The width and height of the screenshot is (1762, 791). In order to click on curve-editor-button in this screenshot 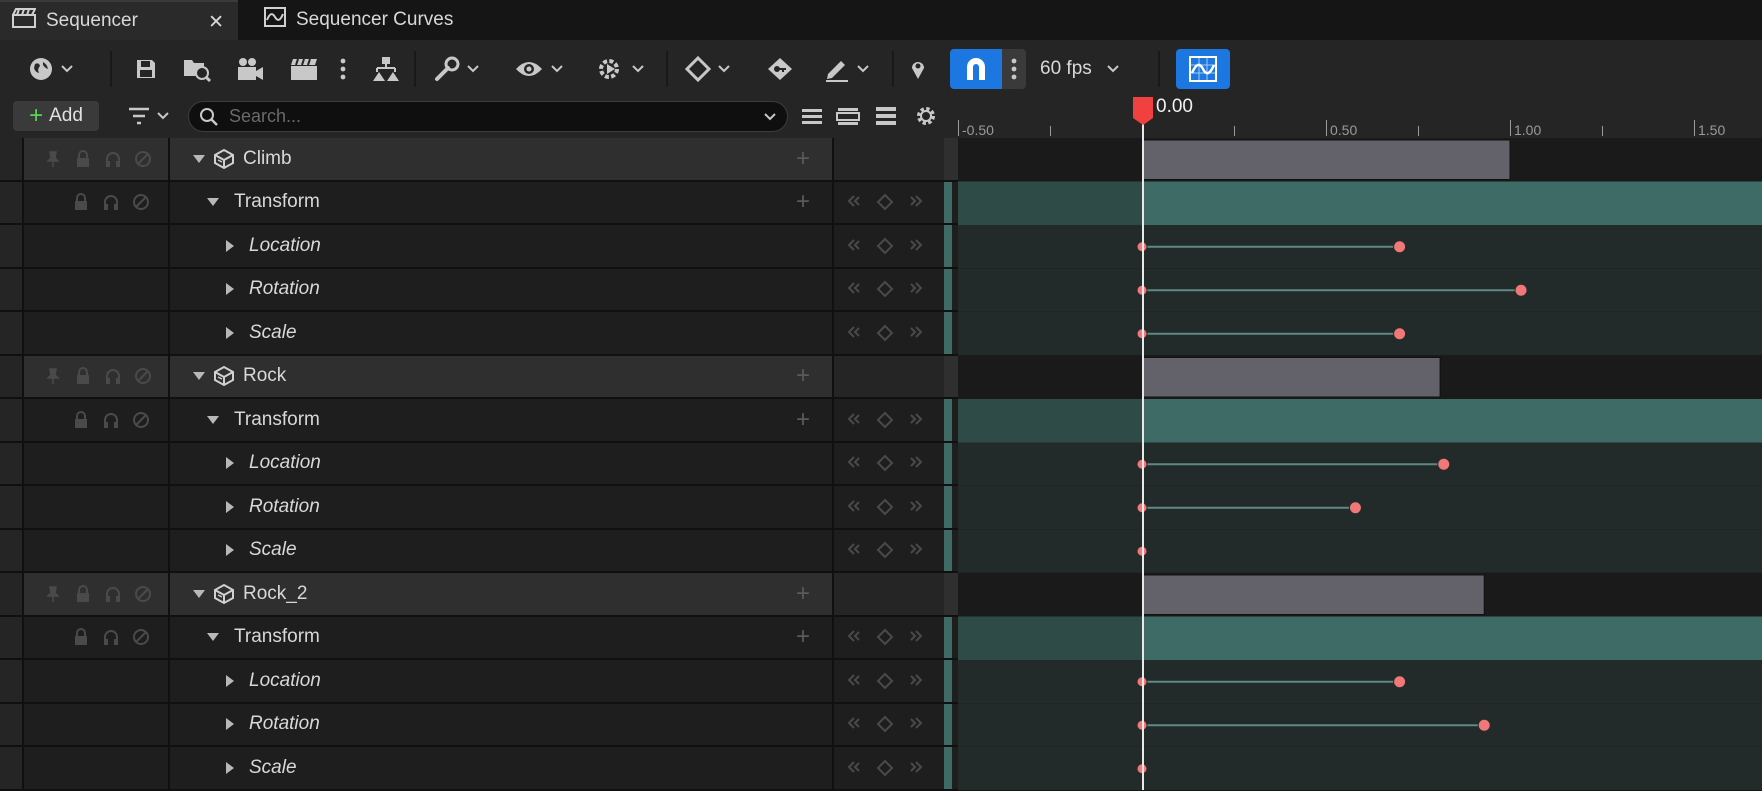, I will do `click(1203, 69)`.